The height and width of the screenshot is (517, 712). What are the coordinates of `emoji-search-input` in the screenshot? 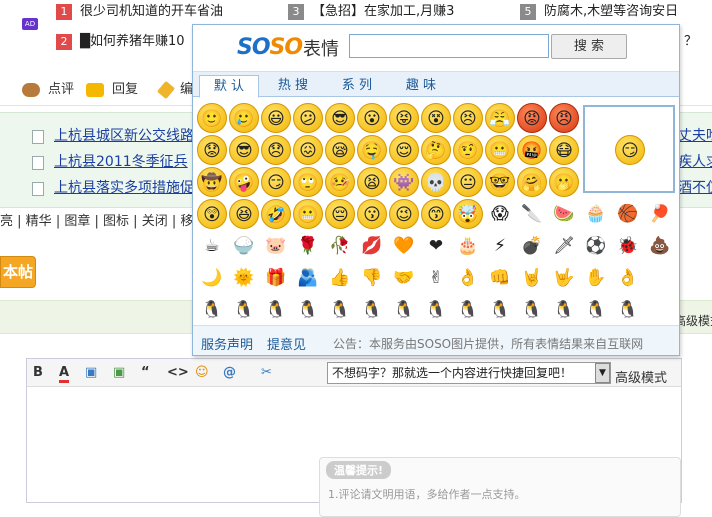 It's located at (449, 46).